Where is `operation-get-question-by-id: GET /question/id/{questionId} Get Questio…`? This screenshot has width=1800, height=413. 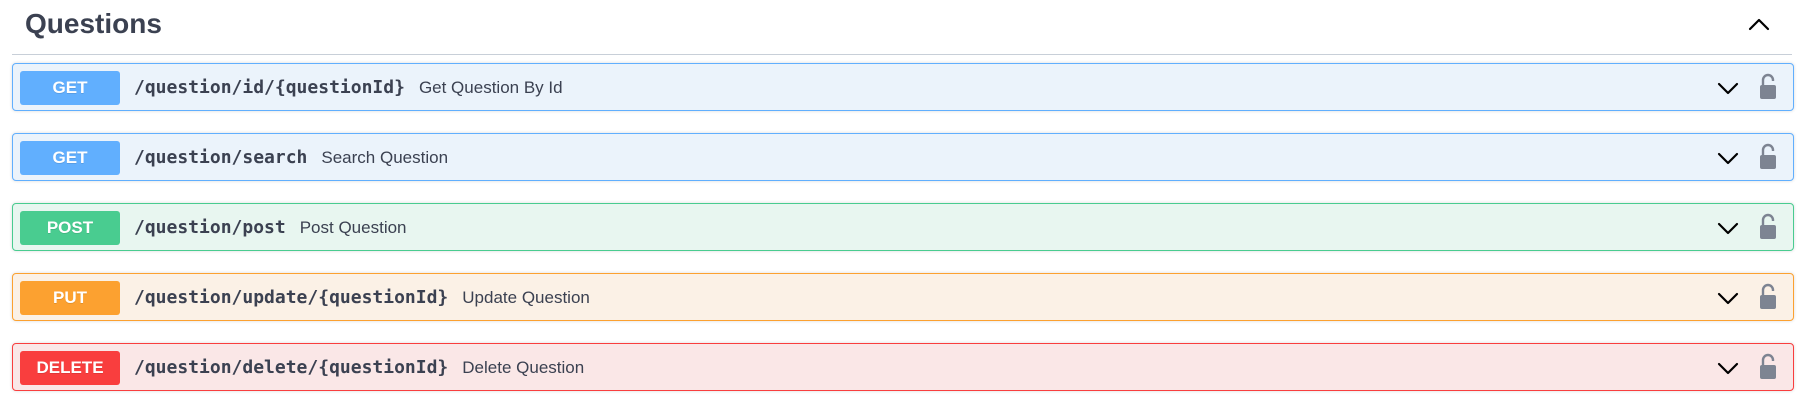
operation-get-question-by-id: GET /question/id/{questionId} Get Questio… is located at coordinates (903, 87).